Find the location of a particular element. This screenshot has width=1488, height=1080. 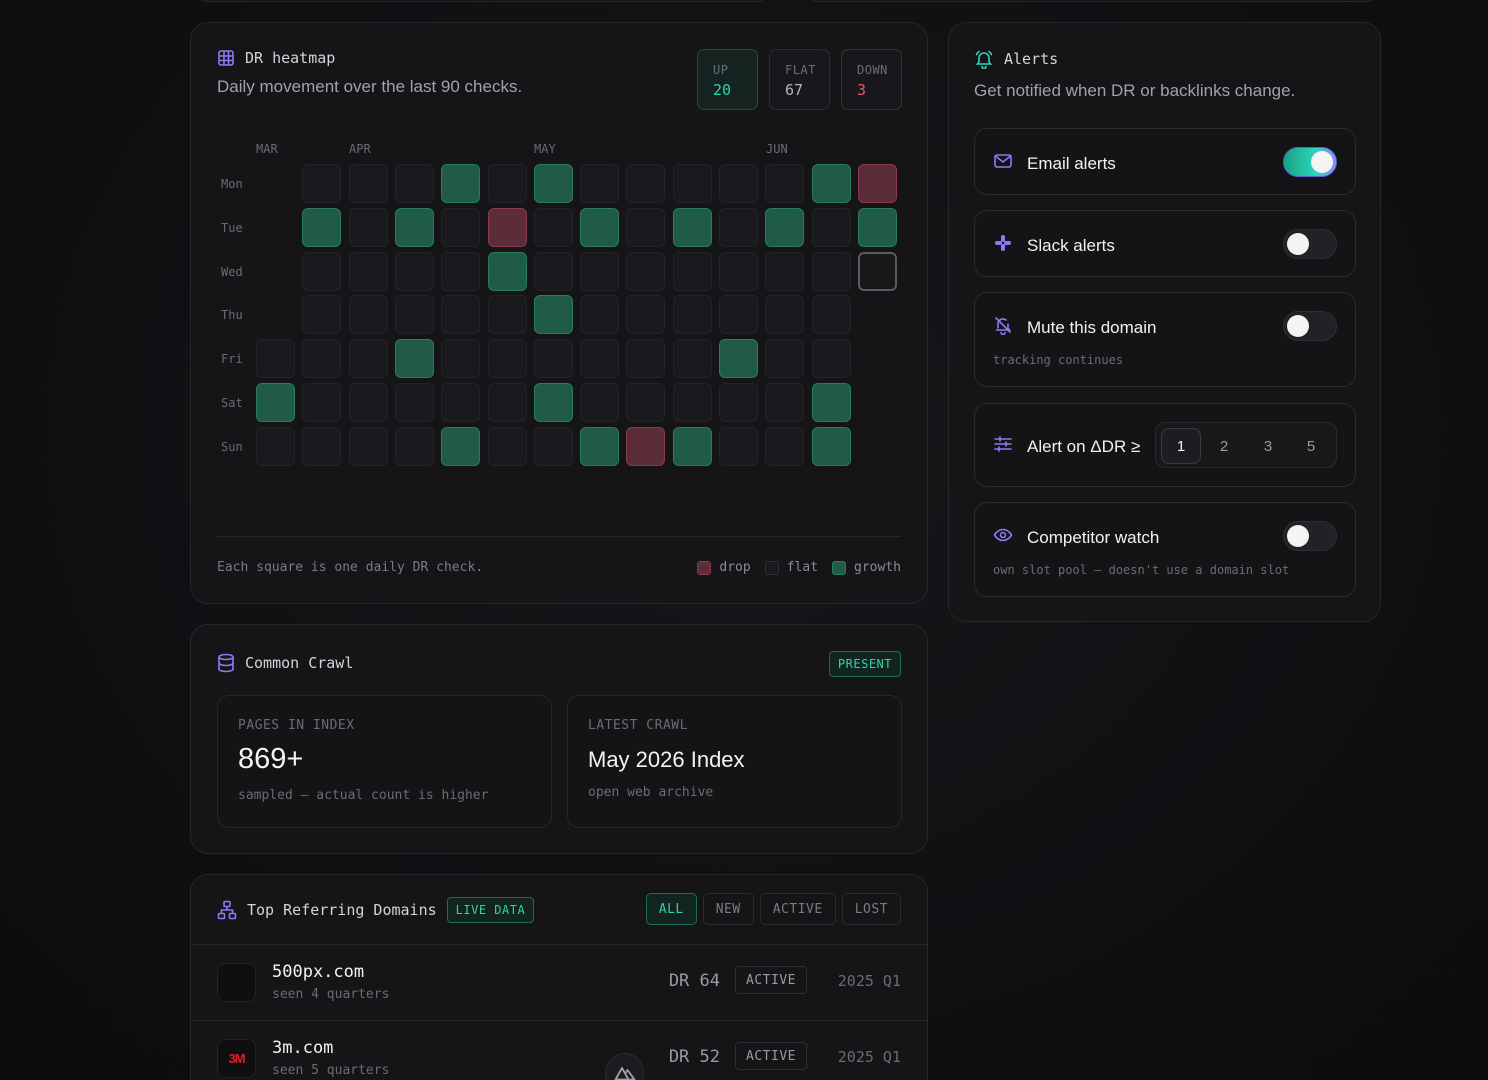

domain-name: 500px.com is located at coordinates (318, 972).